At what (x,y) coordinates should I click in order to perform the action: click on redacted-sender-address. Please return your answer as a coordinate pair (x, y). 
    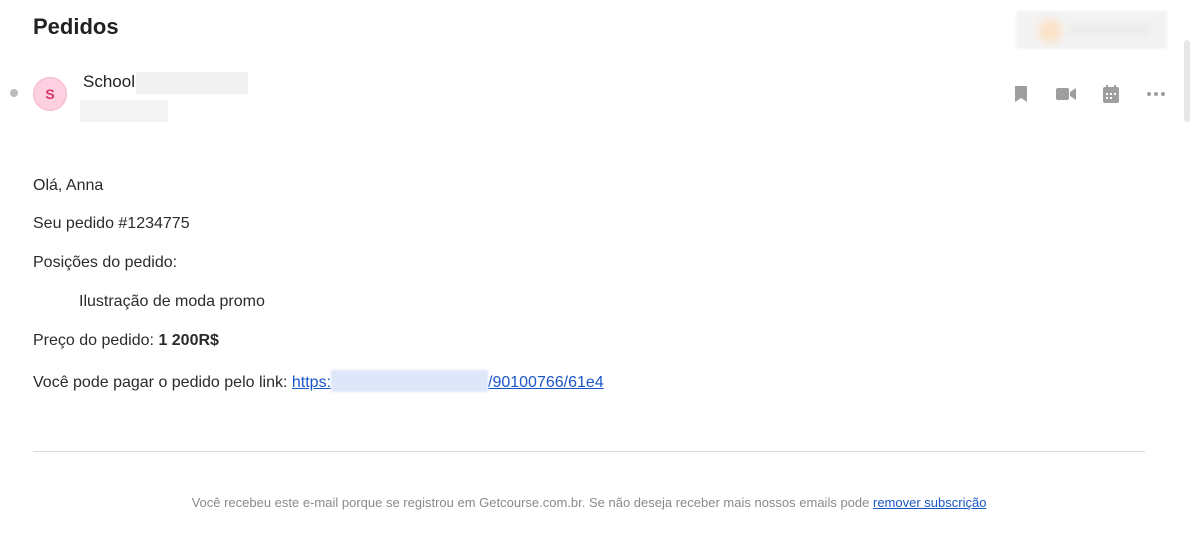
    Looking at the image, I should click on (124, 111).